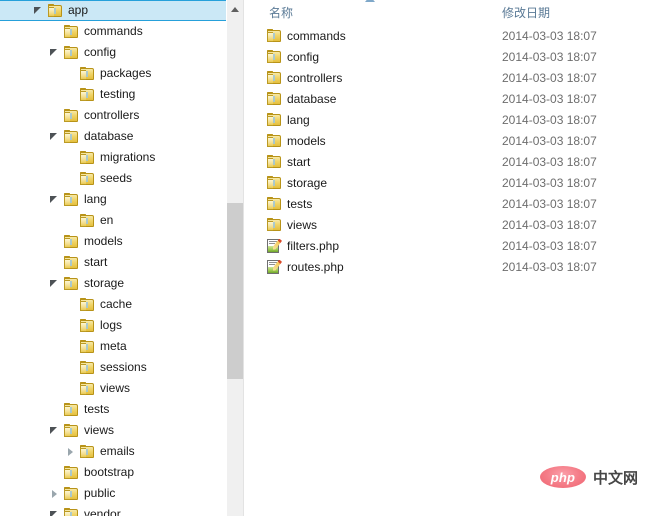 Image resolution: width=654 pixels, height=516 pixels. Describe the element at coordinates (578, 12) in the screenshot. I see `column-header-date-modified: 修改日期` at that location.